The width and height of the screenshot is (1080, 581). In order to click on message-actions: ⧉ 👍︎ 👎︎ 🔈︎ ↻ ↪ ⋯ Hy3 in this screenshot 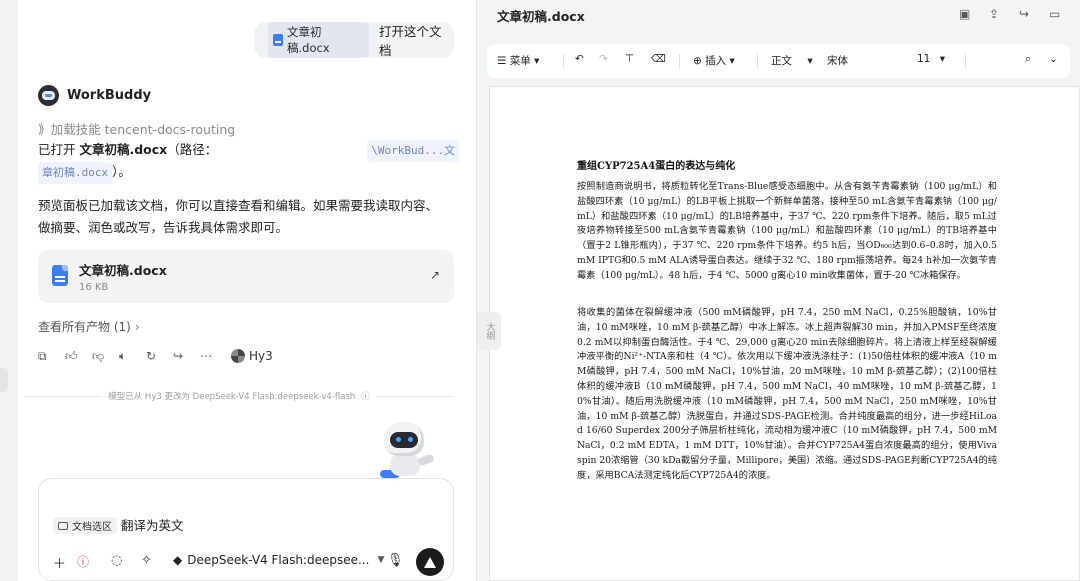, I will do `click(155, 356)`.